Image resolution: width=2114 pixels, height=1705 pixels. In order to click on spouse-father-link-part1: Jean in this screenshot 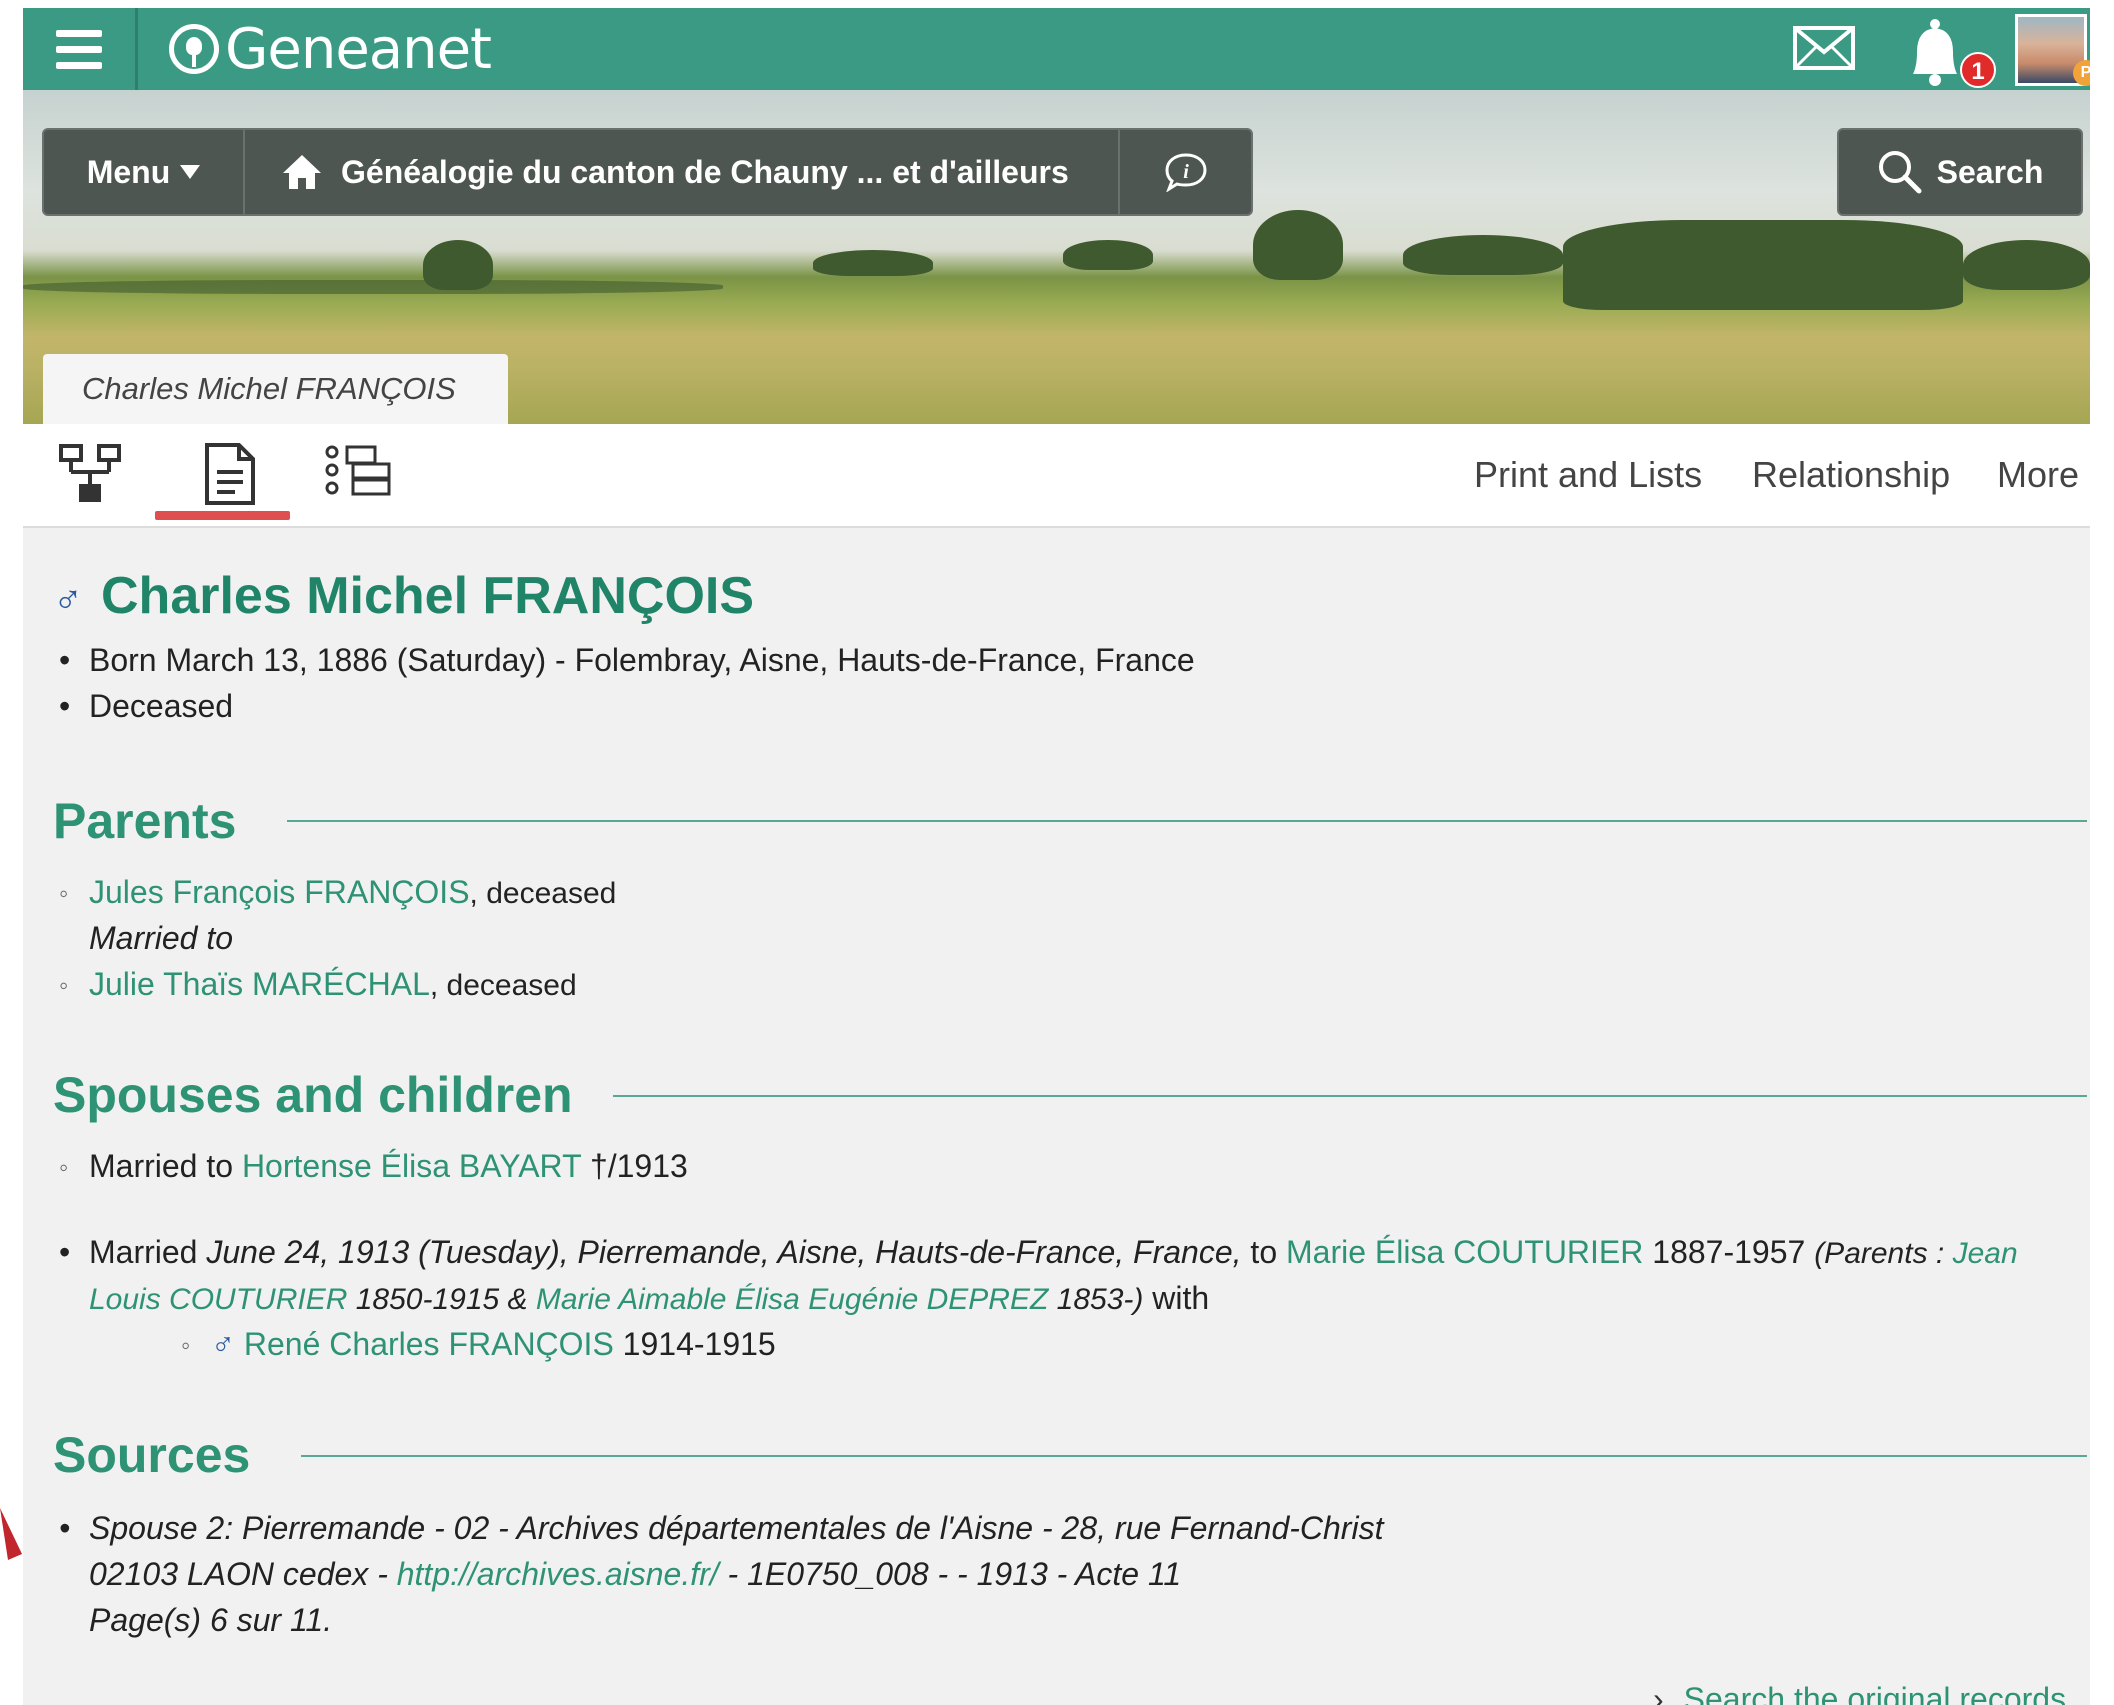, I will do `click(1985, 1253)`.